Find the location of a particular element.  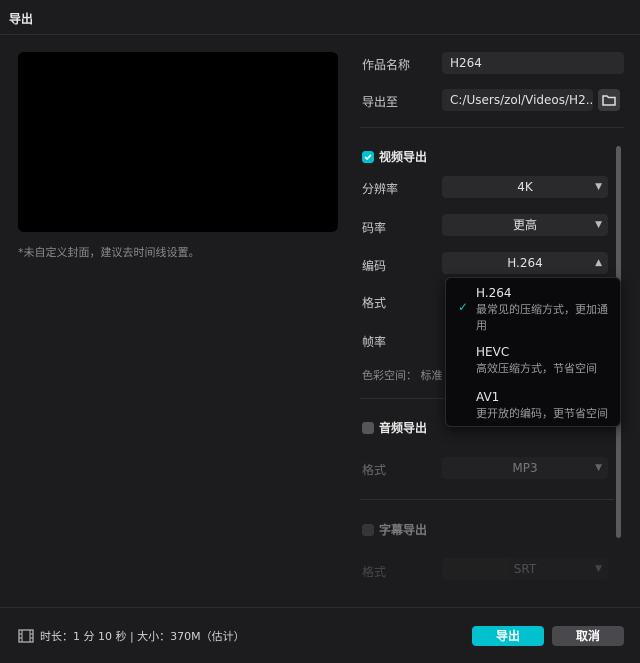

cancel-button: 取消 is located at coordinates (588, 636).